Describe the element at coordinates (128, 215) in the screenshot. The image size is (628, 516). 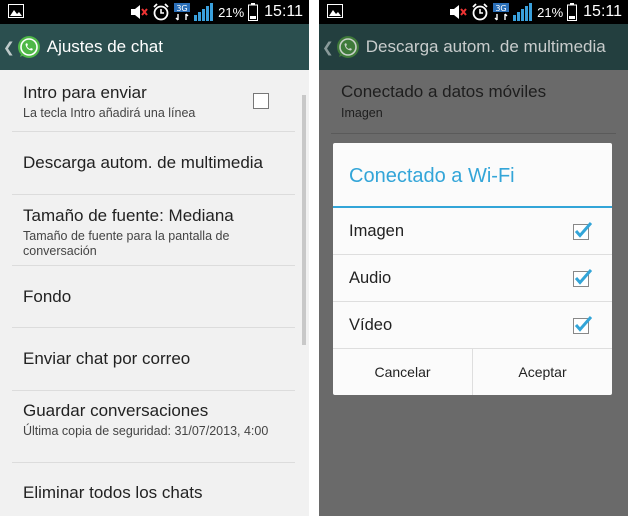
I see `setting-title: Tamaño de fuente: Mediana` at that location.